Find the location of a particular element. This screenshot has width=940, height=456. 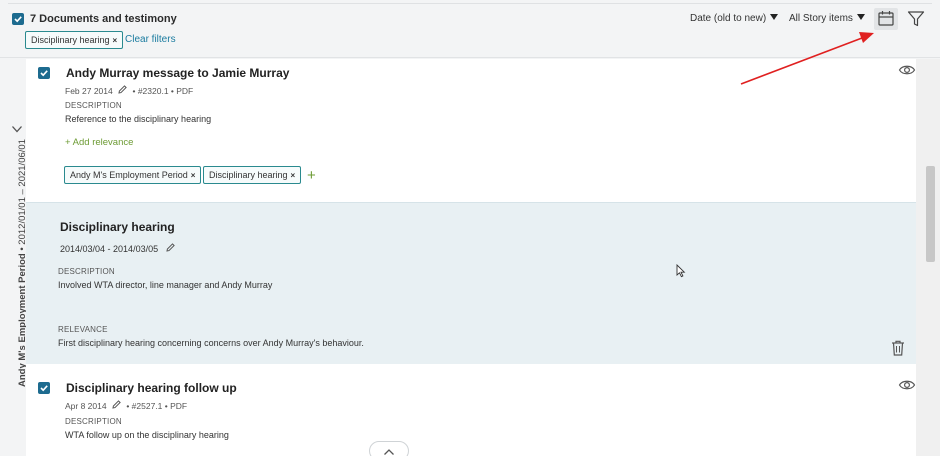

mouse-cursor-icon is located at coordinates (681, 271).